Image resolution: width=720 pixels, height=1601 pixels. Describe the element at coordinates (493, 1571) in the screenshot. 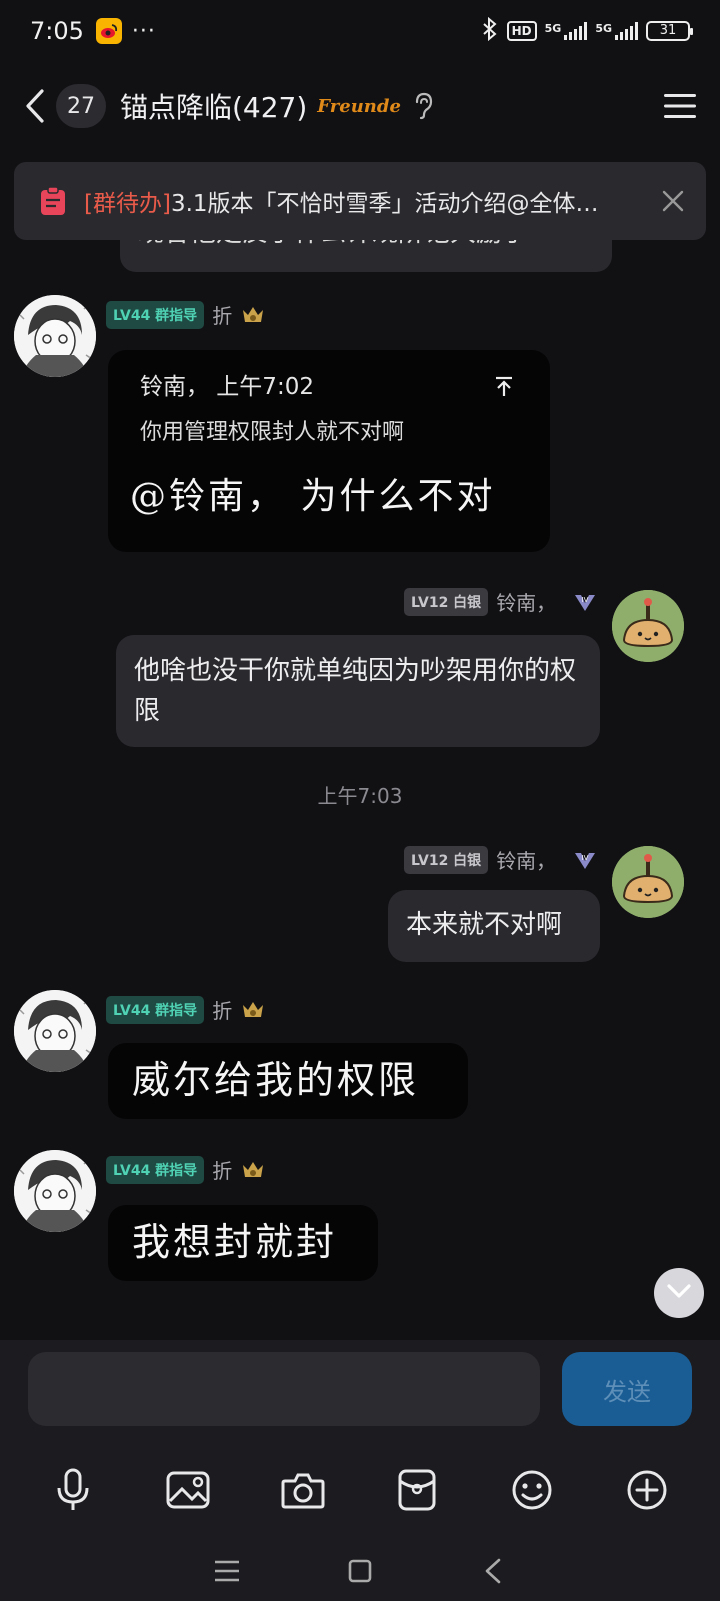

I see `nav-back-icon` at that location.